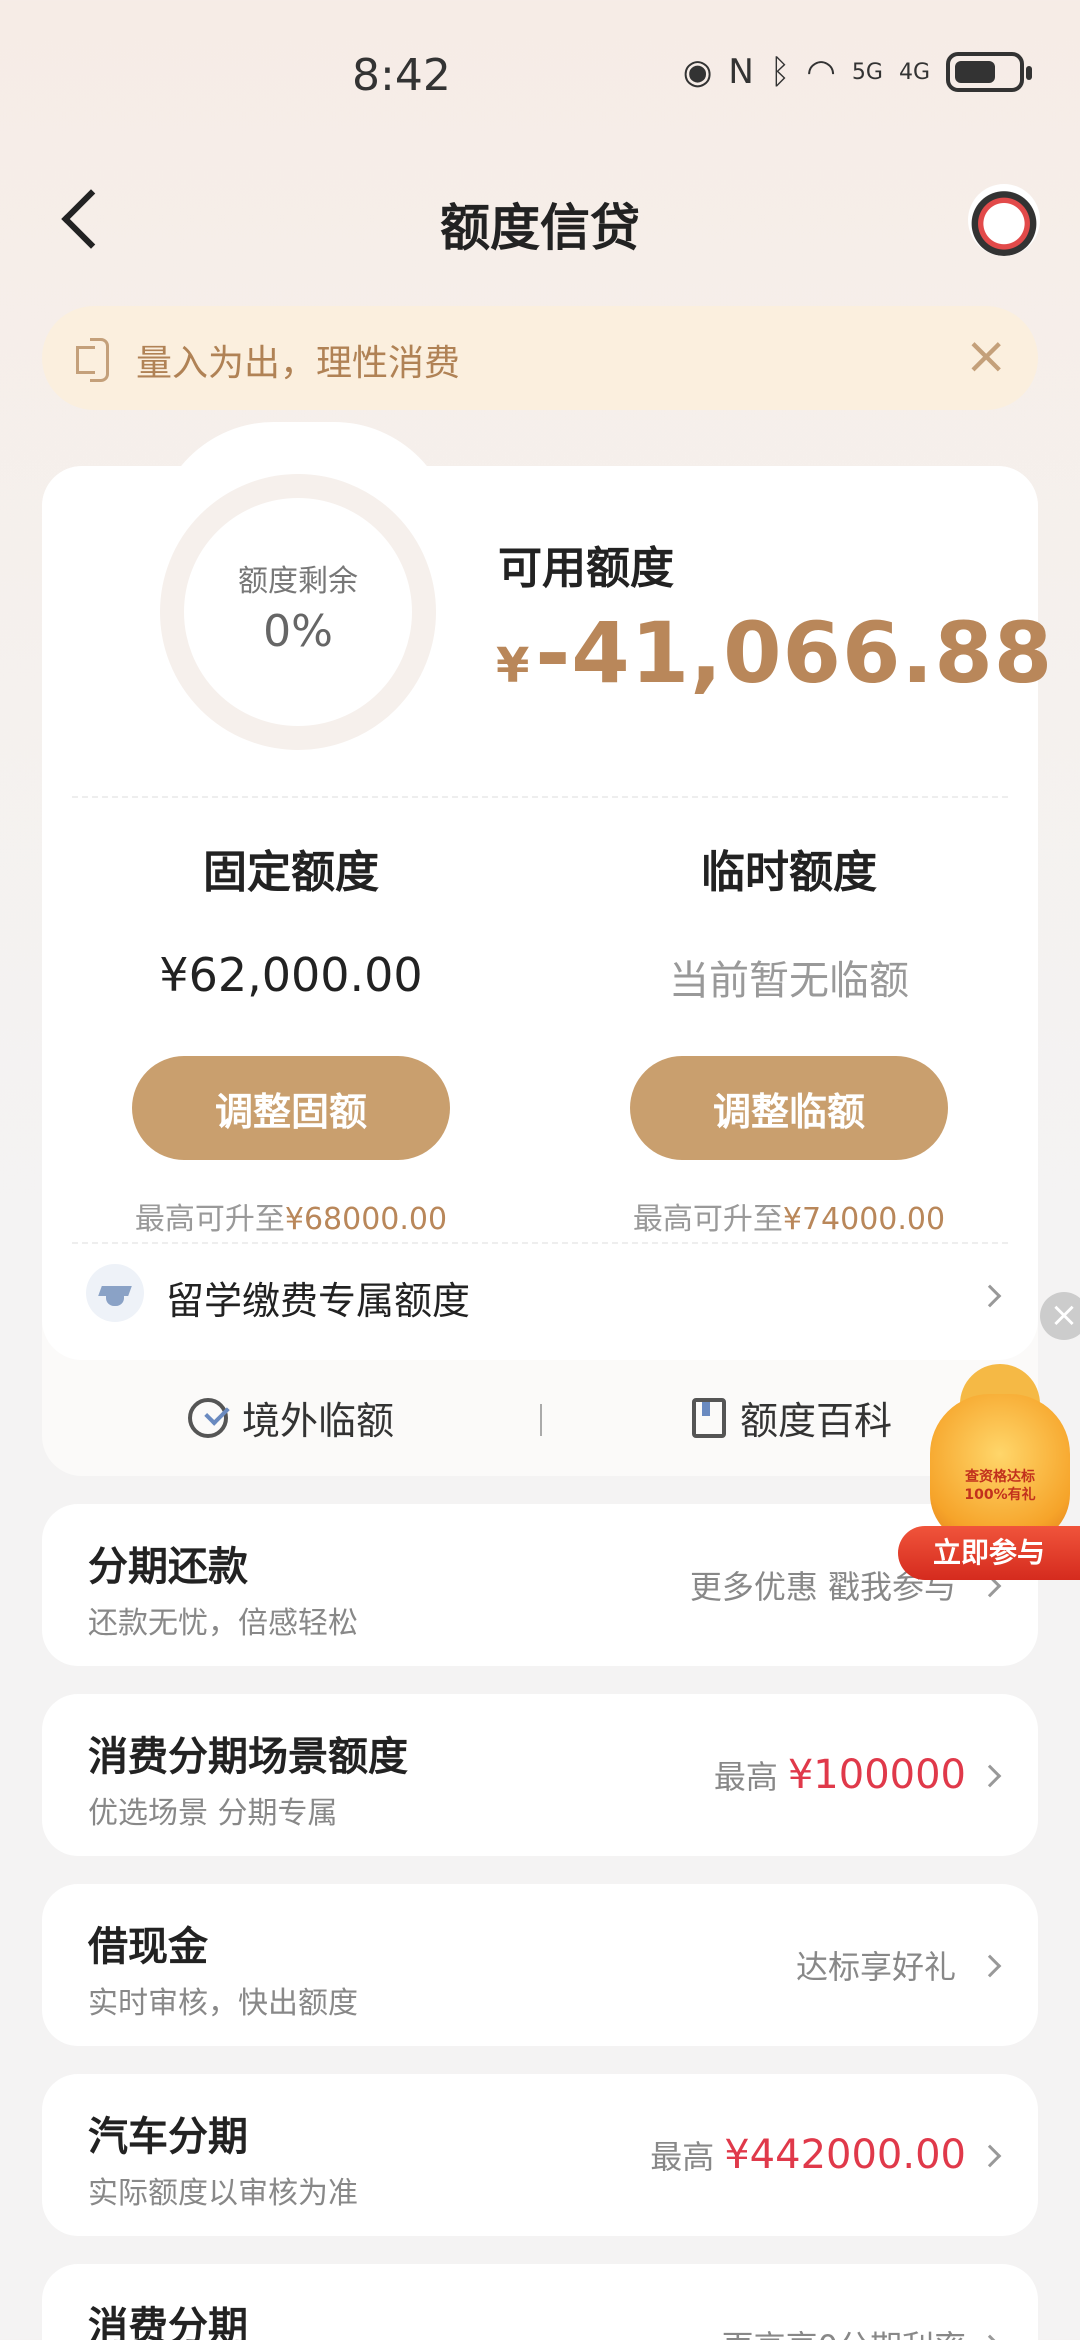 The image size is (1080, 2340). What do you see at coordinates (213, 1813) in the screenshot?
I see `list-item-subtitle: 优选场景 分期专属` at bounding box center [213, 1813].